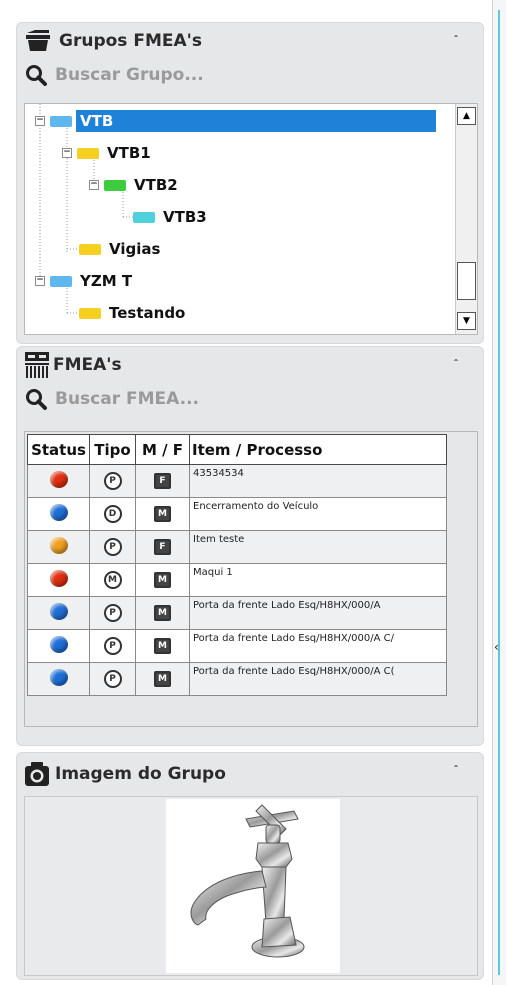 This screenshot has width=506, height=985. I want to click on table-row: P F 43534534, so click(237, 481).